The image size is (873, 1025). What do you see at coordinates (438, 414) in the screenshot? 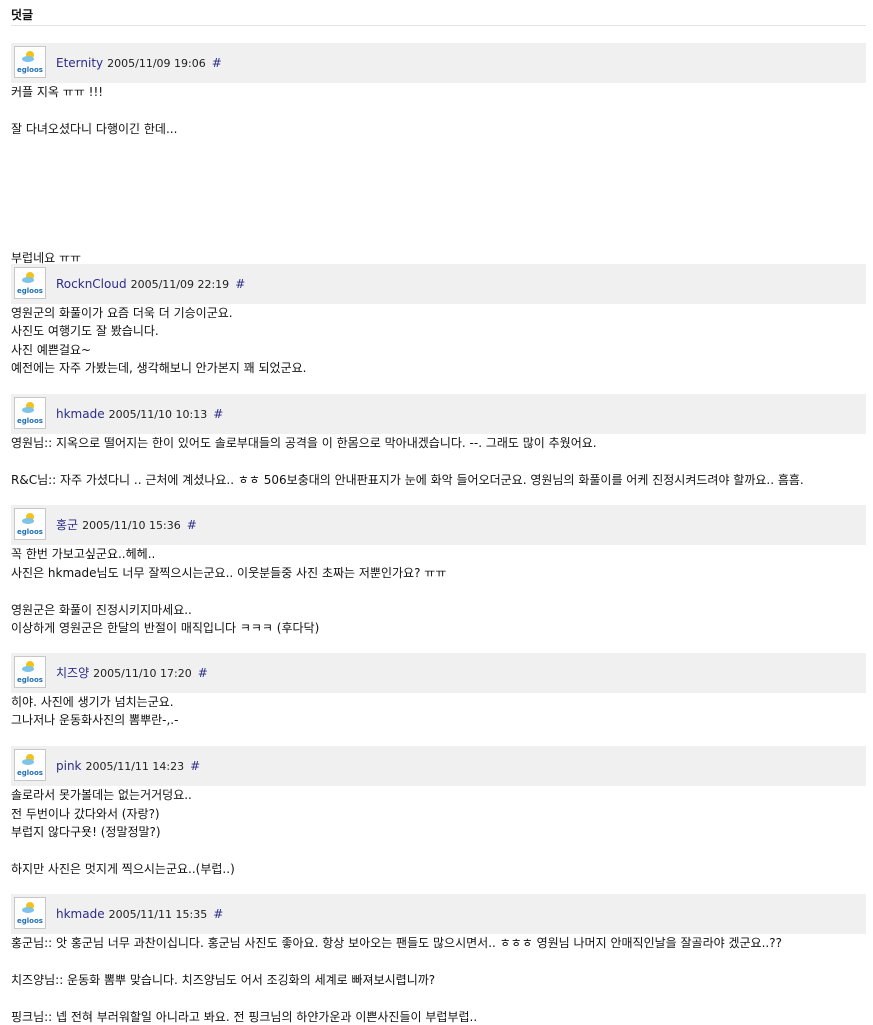
I see `comment-header: egloos hkmade 2005/11/10 10:13 #` at bounding box center [438, 414].